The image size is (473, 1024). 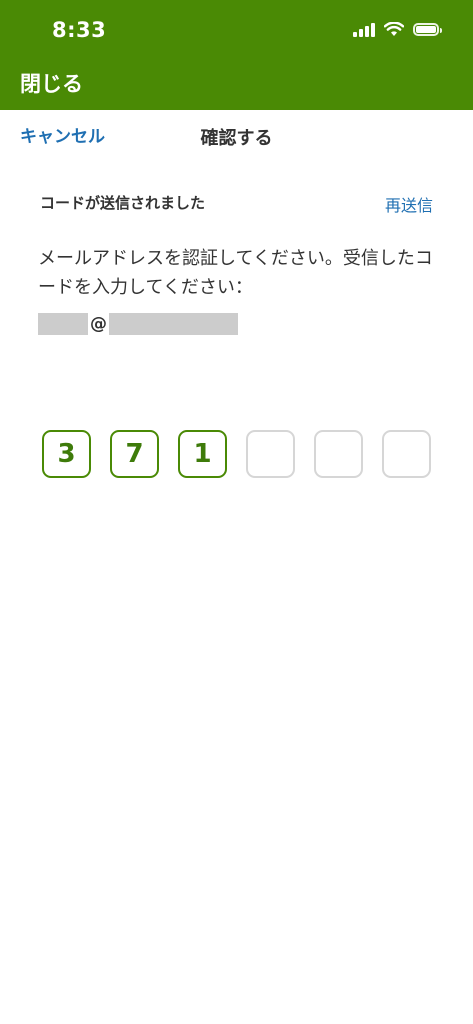 I want to click on email-redacted-domain, so click(x=173, y=324).